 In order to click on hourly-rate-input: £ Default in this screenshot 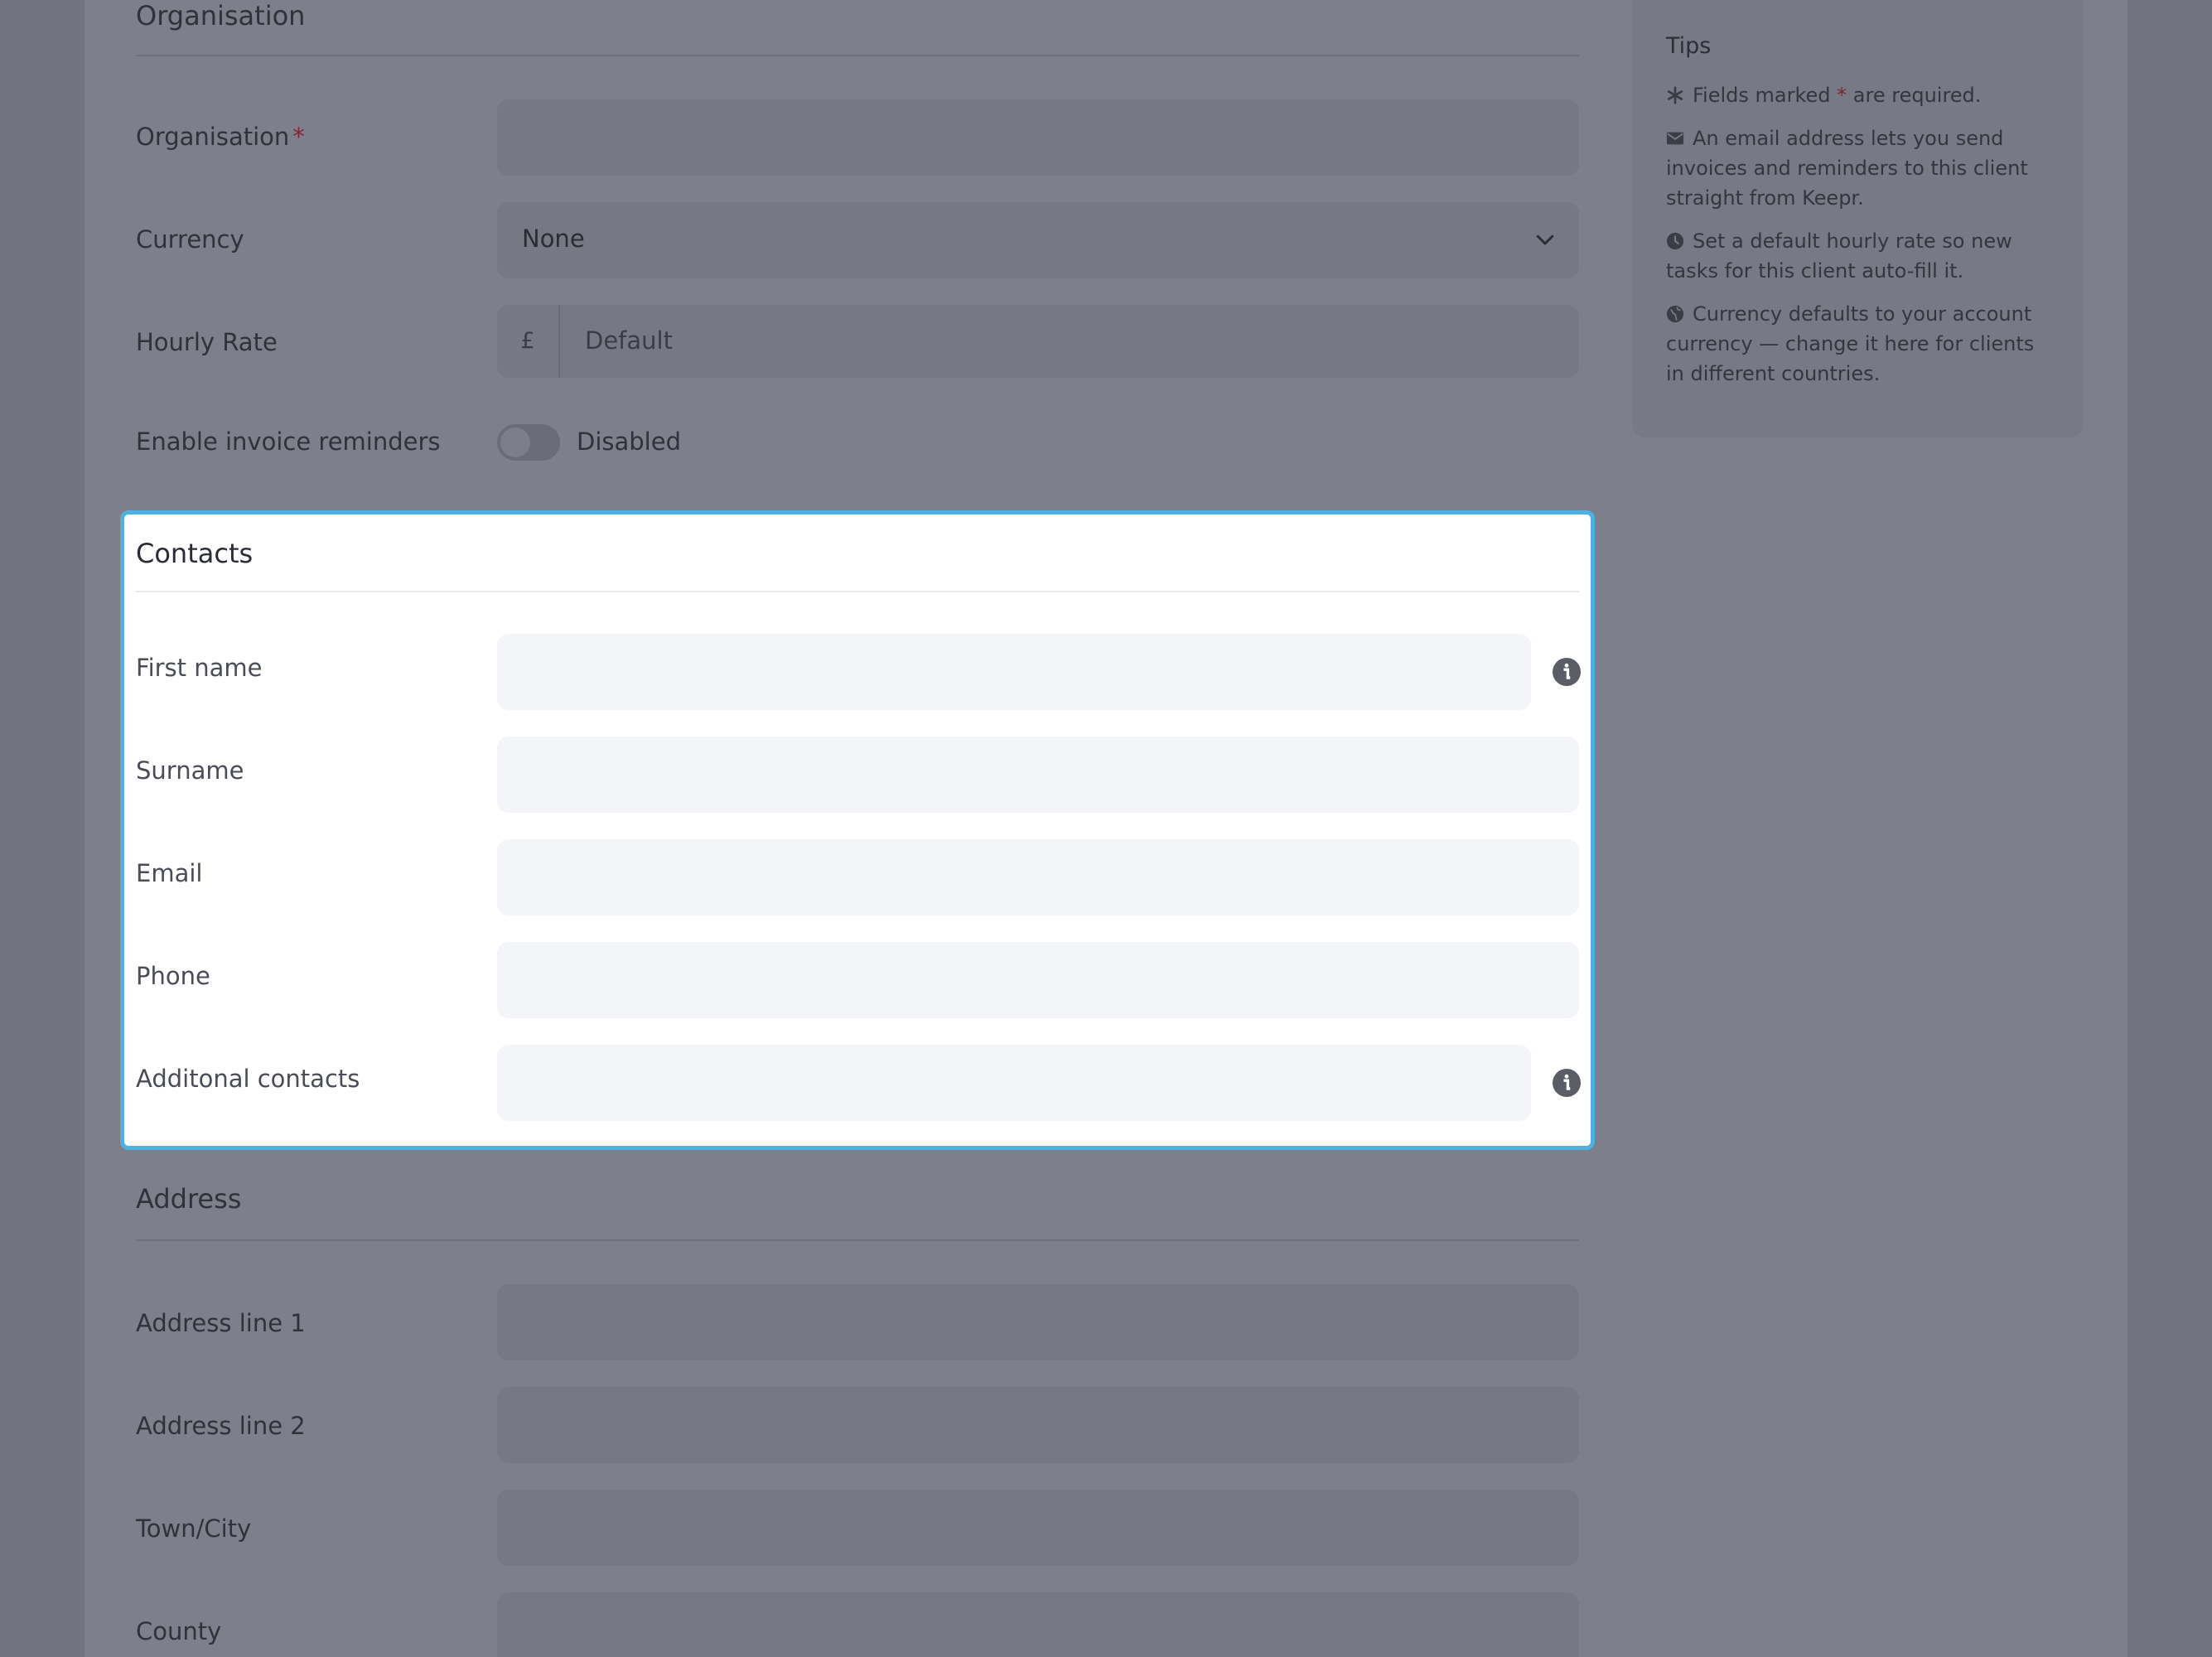, I will do `click(1038, 341)`.